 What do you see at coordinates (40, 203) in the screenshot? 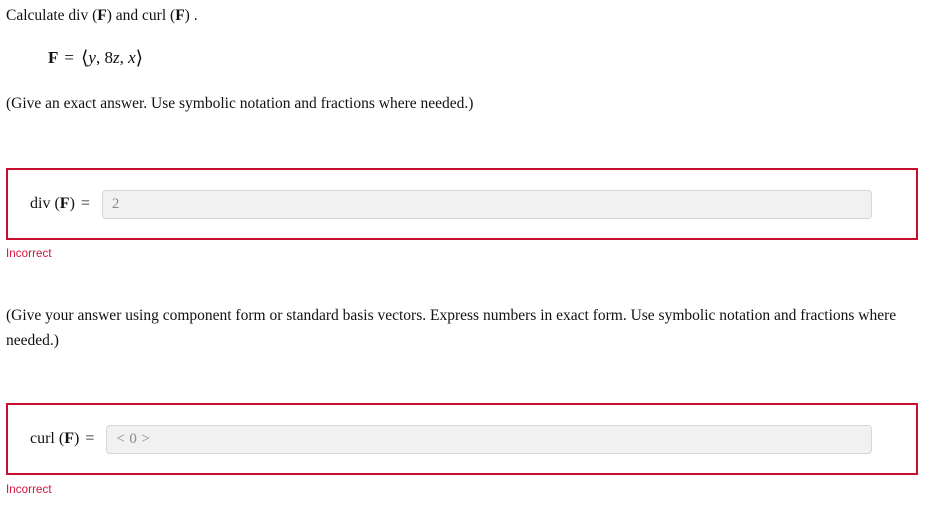
I see `answer-operator-div: div` at bounding box center [40, 203].